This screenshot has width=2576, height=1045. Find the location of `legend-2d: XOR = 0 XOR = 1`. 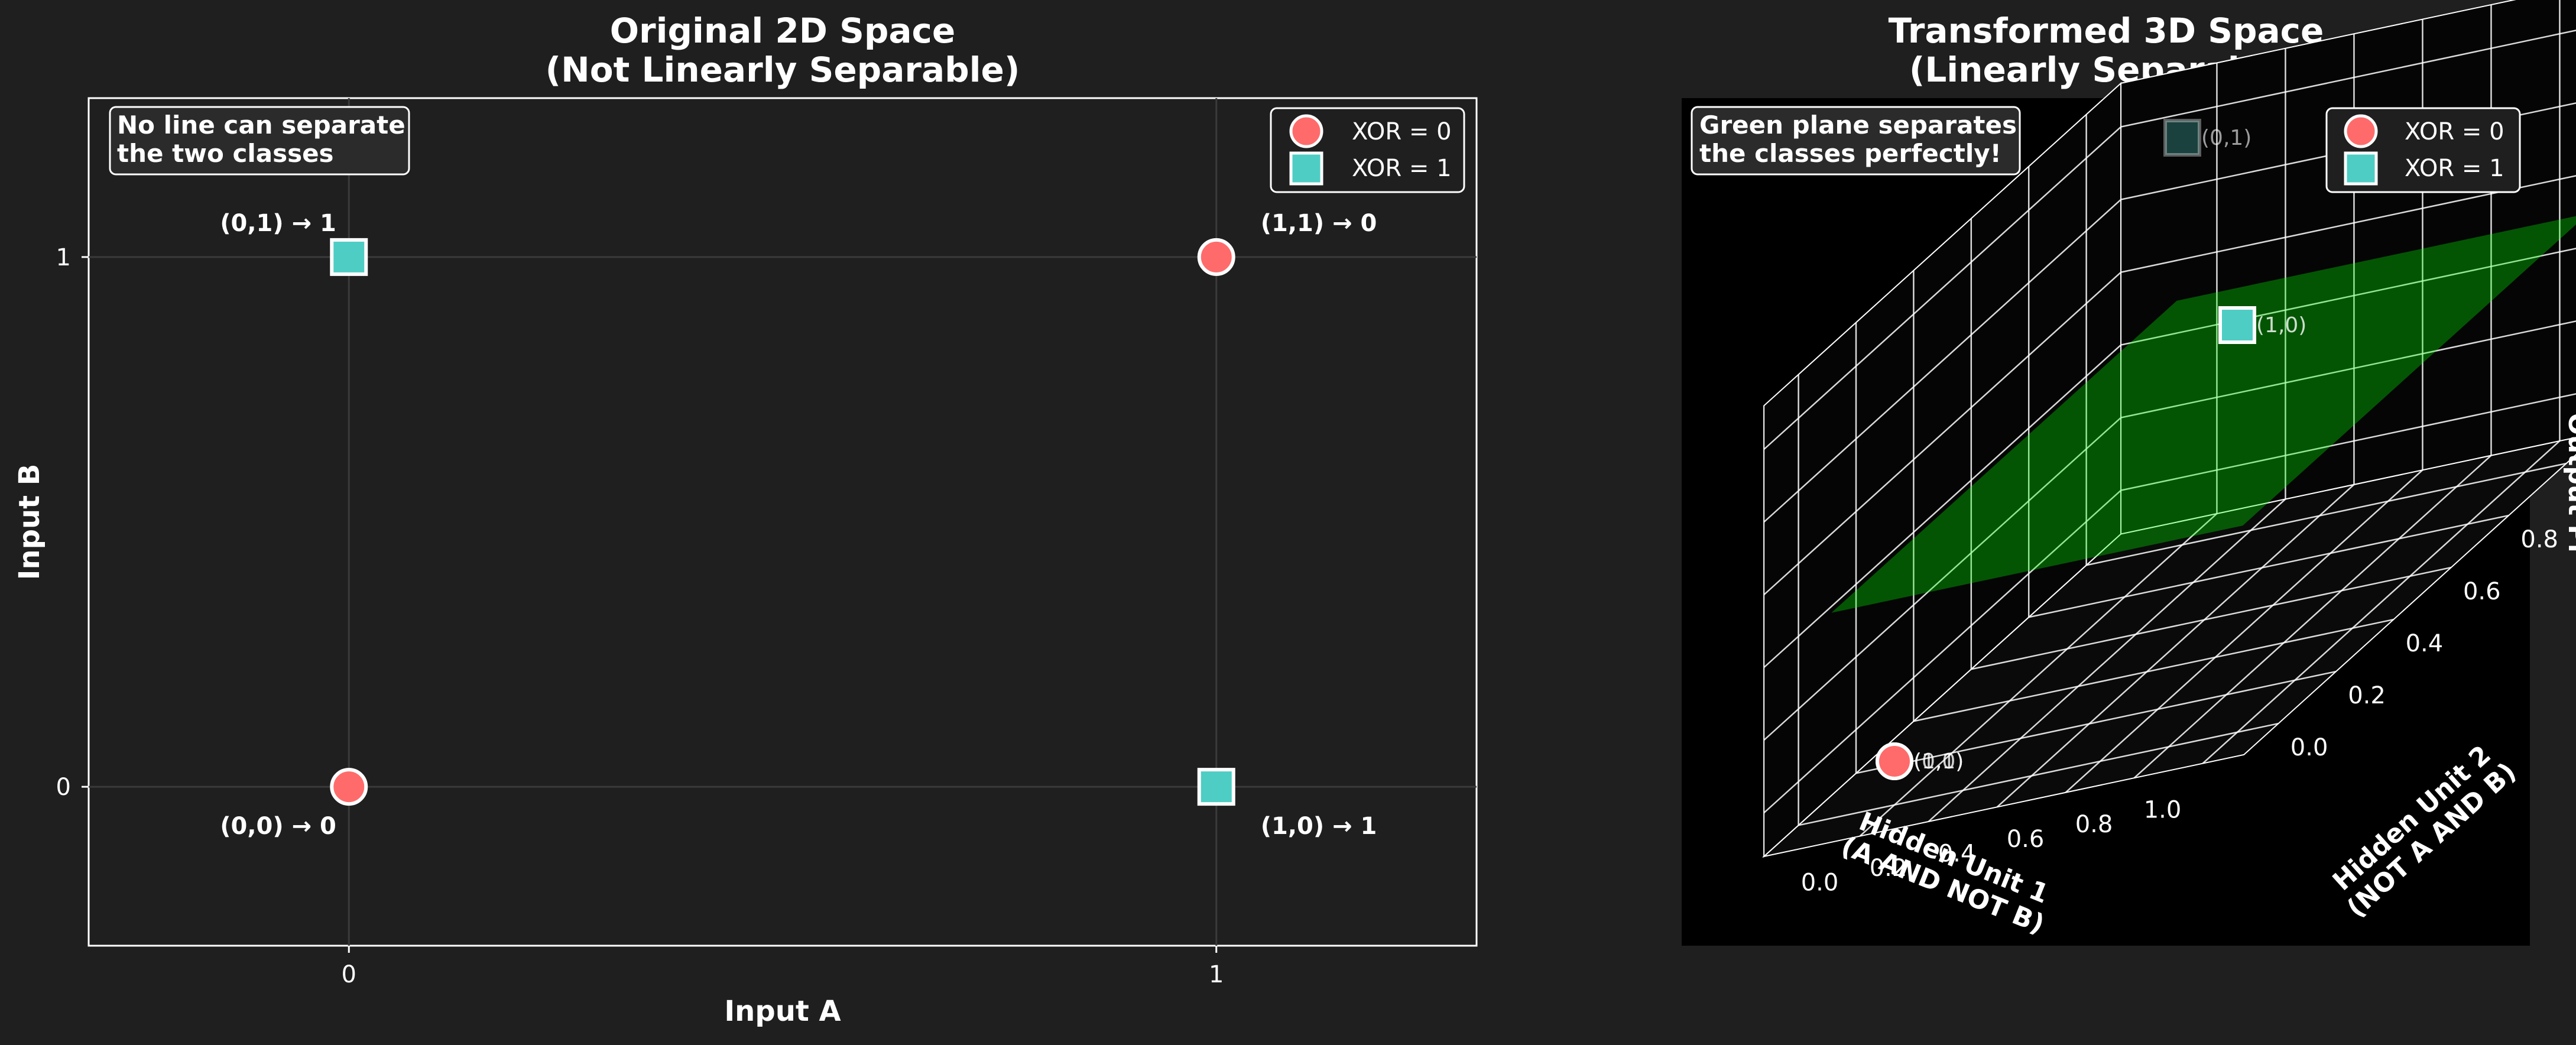

legend-2d: XOR = 0 XOR = 1 is located at coordinates (1367, 150).